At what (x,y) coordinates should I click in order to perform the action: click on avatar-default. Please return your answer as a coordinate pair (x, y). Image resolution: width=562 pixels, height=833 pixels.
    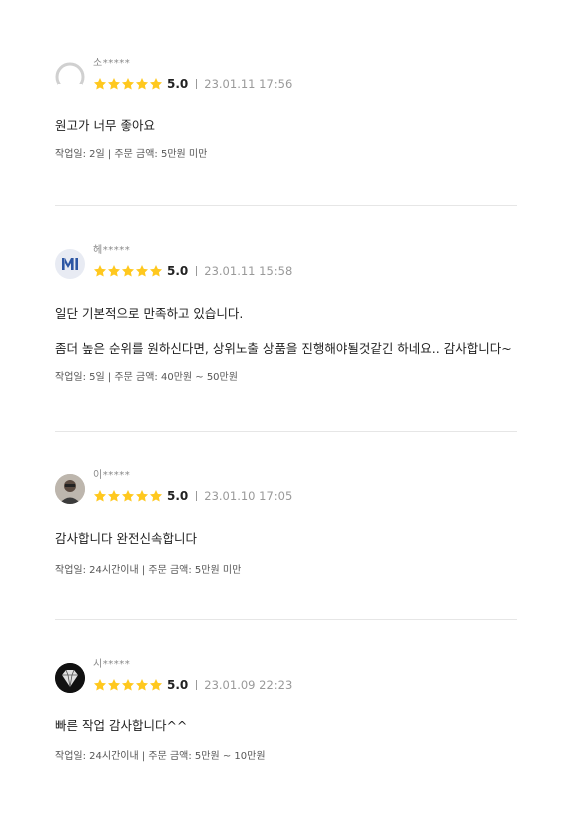
    Looking at the image, I should click on (70, 77).